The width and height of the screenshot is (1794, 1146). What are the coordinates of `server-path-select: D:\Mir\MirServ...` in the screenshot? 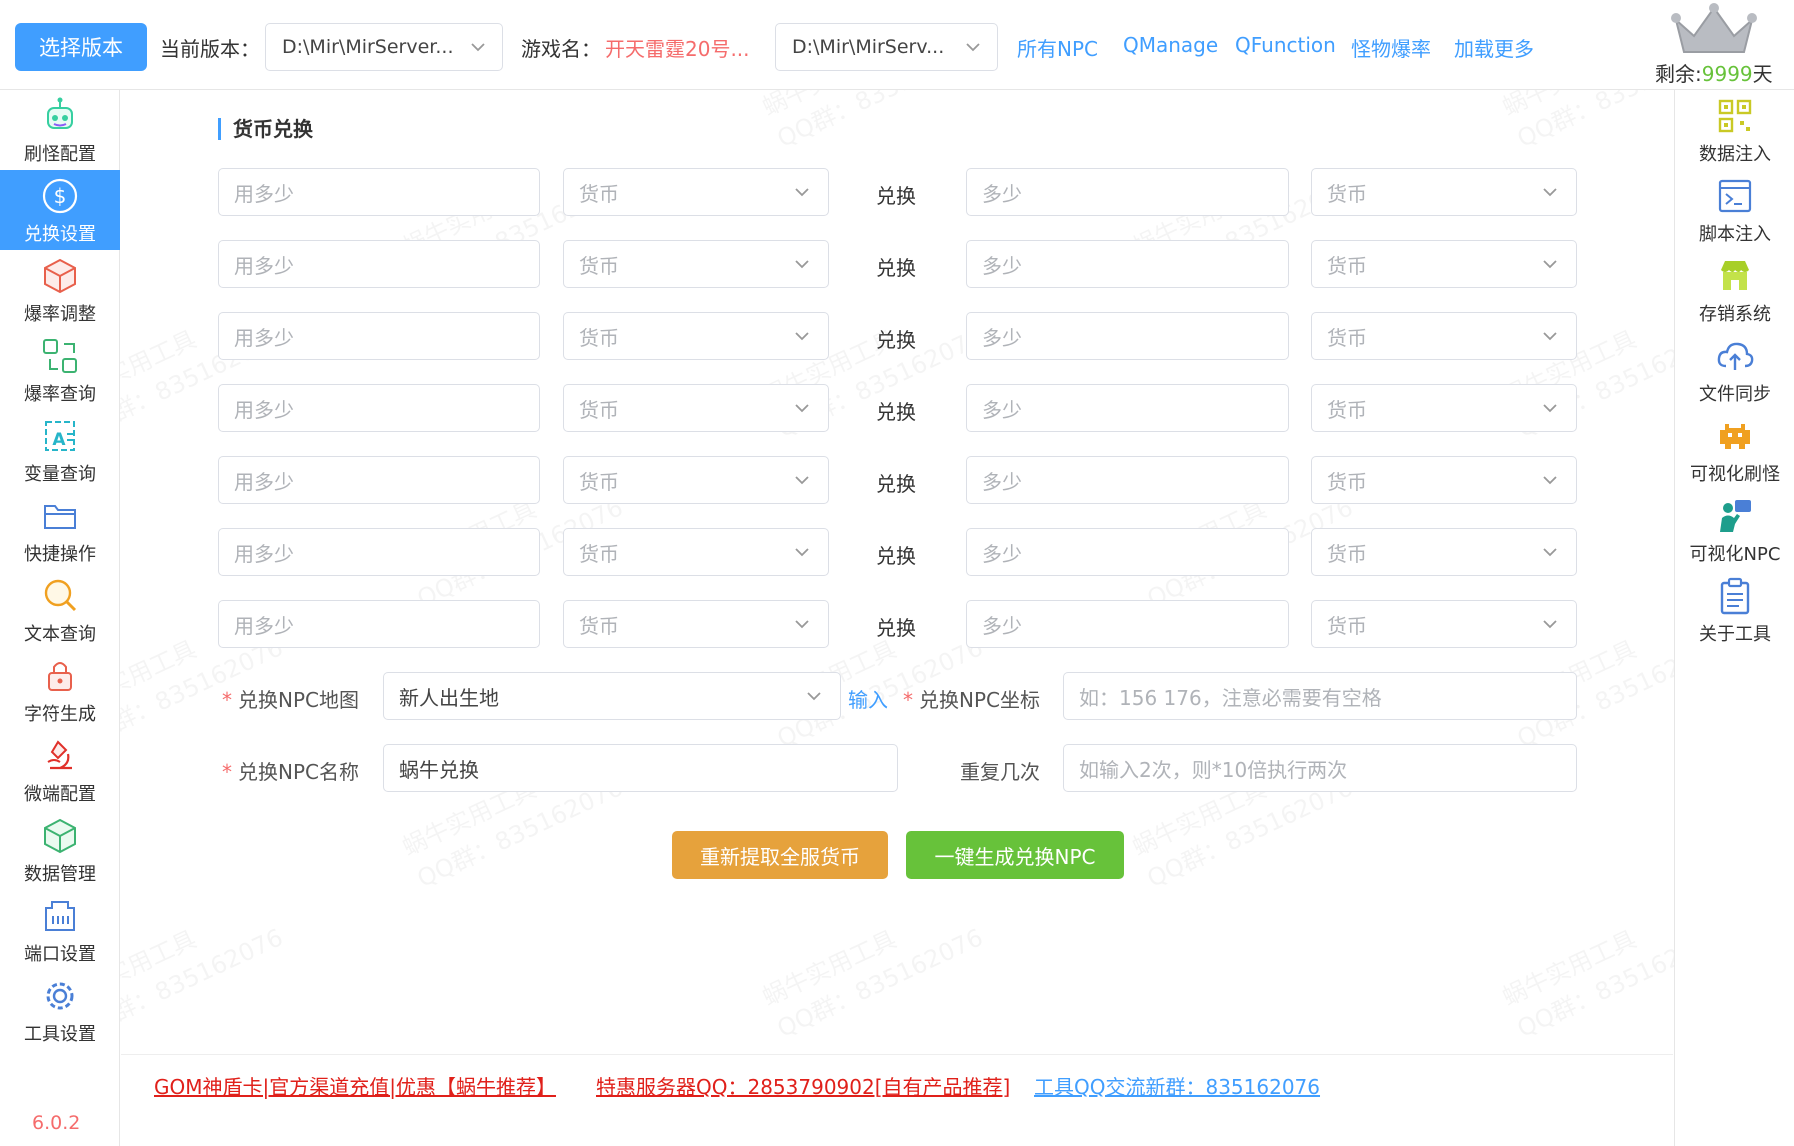 It's located at (886, 47).